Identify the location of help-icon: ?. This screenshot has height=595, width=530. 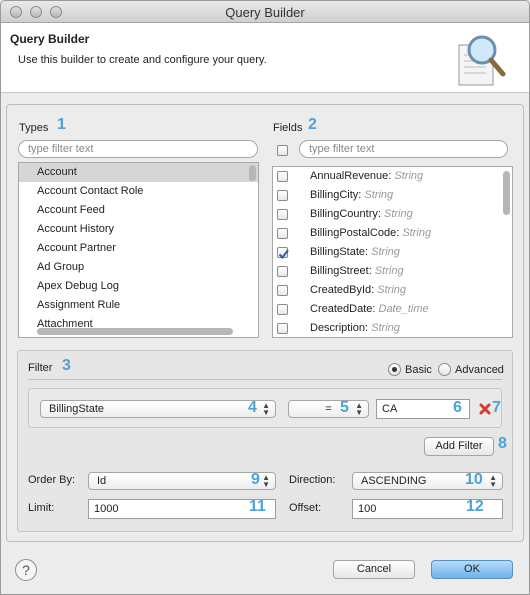
(26, 570).